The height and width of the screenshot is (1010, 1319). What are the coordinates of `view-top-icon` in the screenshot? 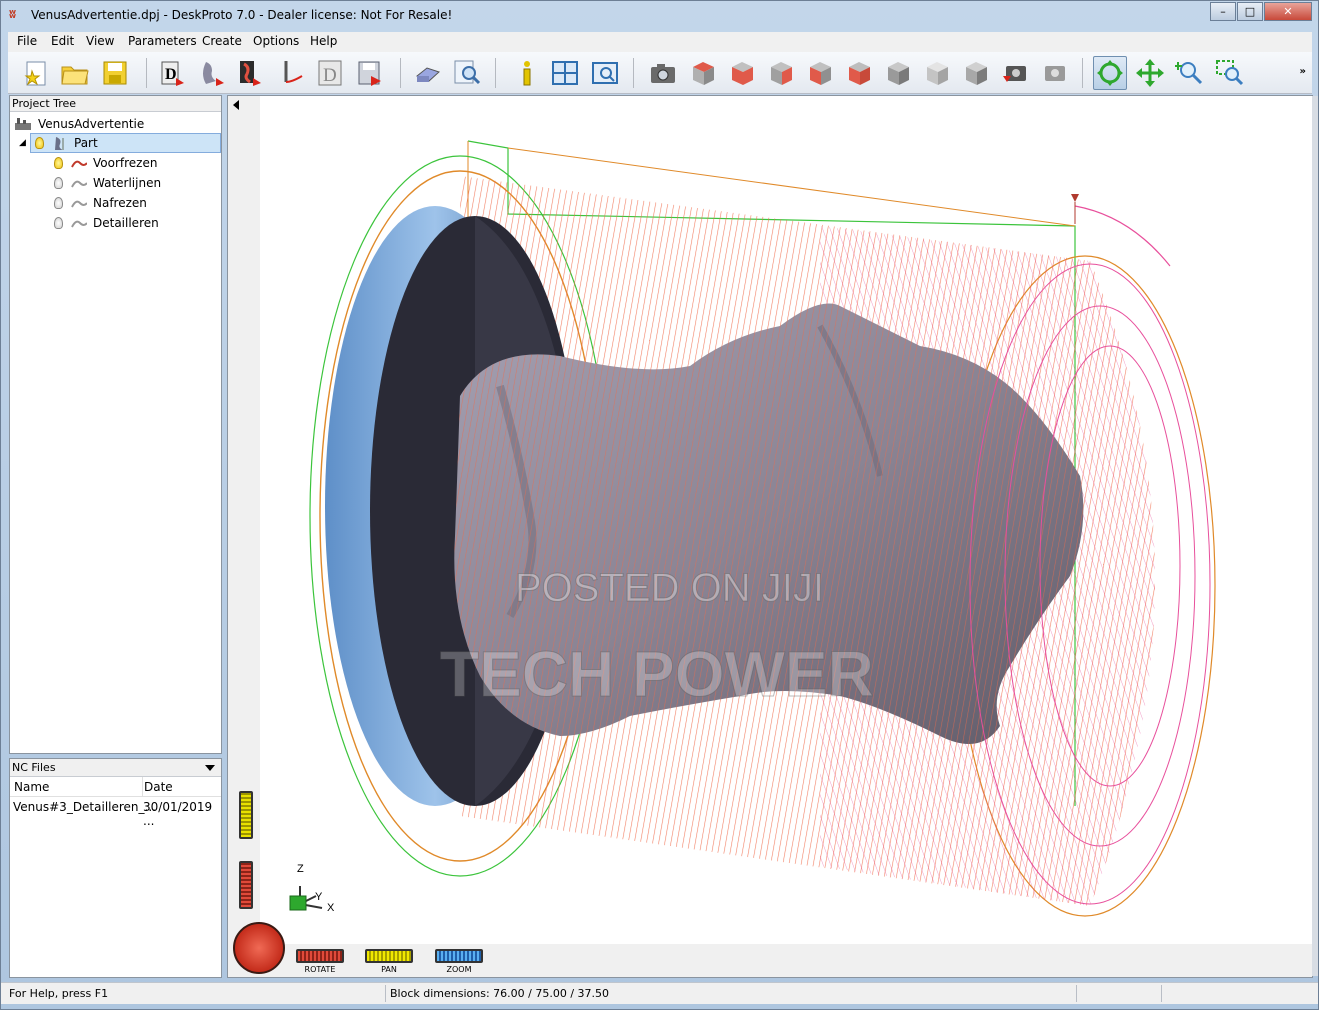 It's located at (703, 73).